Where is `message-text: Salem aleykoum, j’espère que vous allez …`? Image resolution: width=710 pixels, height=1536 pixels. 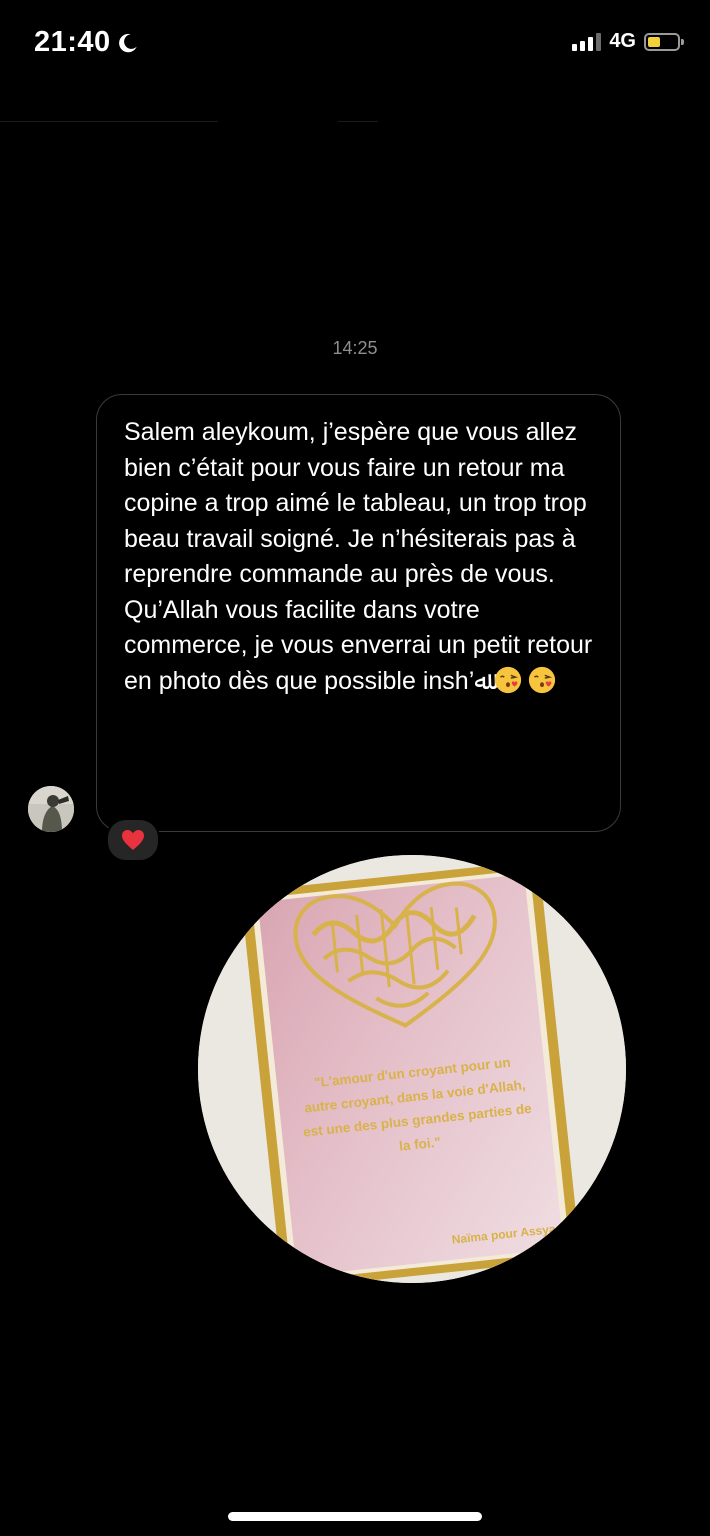 message-text: Salem aleykoum, j’espère que vous allez … is located at coordinates (359, 557).